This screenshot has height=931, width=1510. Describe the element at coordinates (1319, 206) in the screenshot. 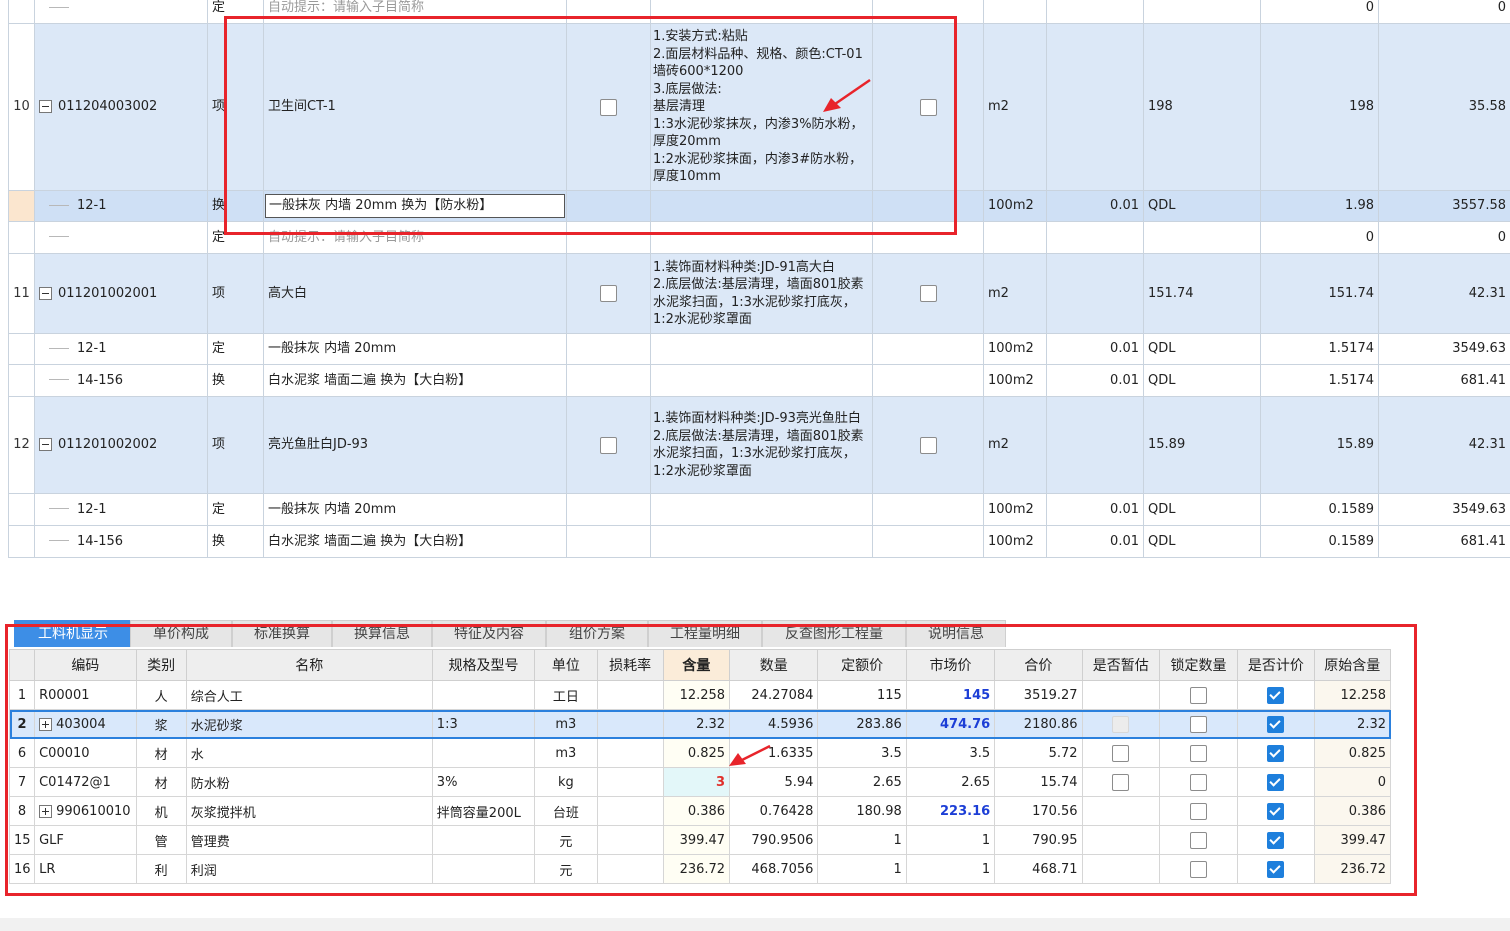

I see `quantity-cell: 1.98` at that location.